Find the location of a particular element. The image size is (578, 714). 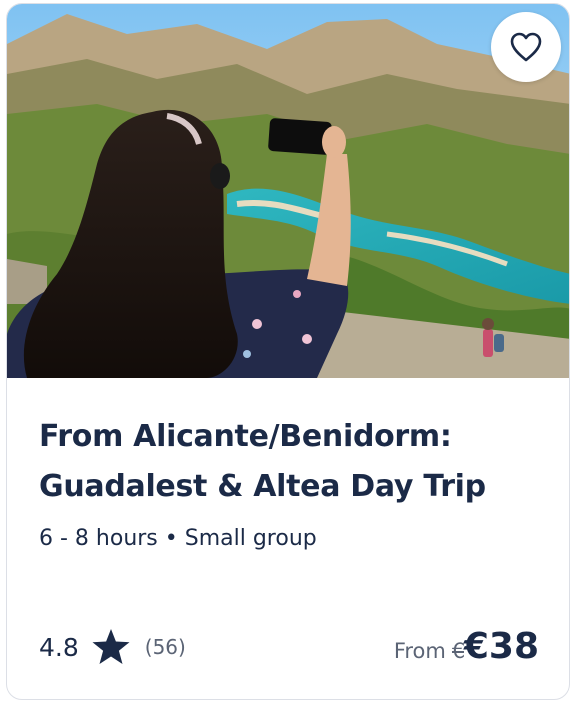

price-prefix: From is located at coordinates (419, 651).